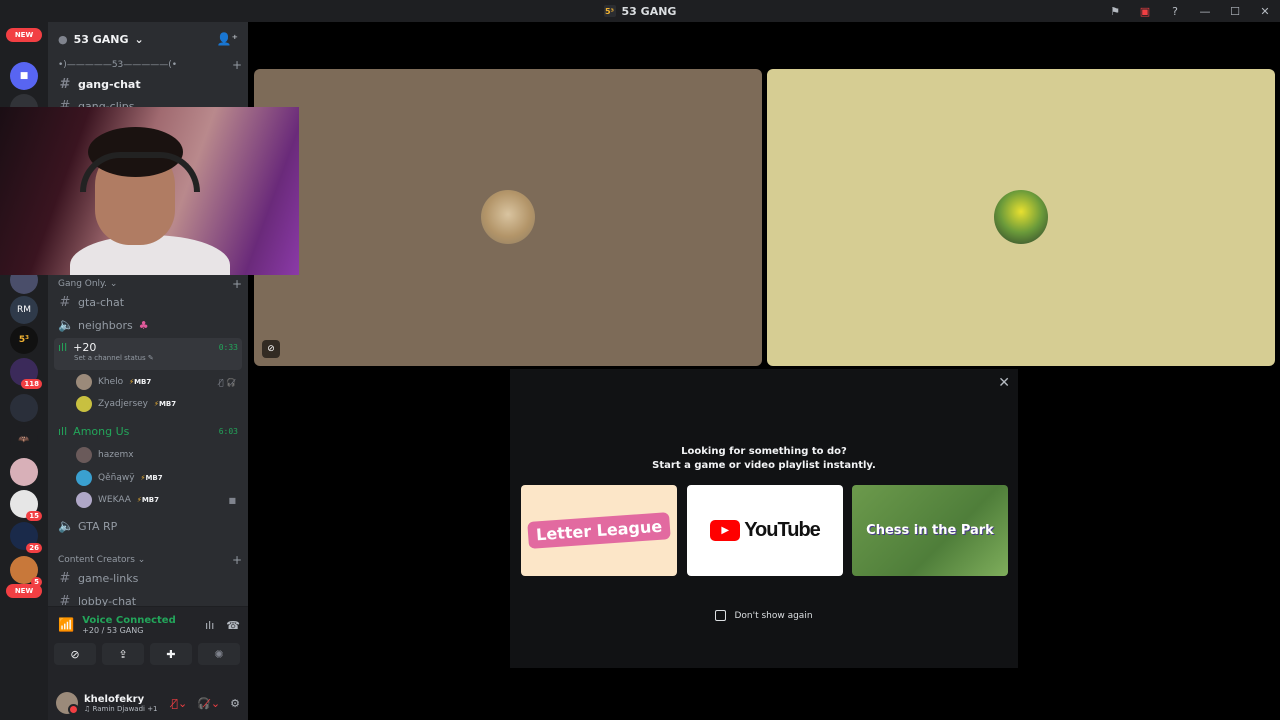 This screenshot has height=720, width=1280. What do you see at coordinates (129, 630) in the screenshot?
I see `voice-channel-link: +20 / 53 GANG` at bounding box center [129, 630].